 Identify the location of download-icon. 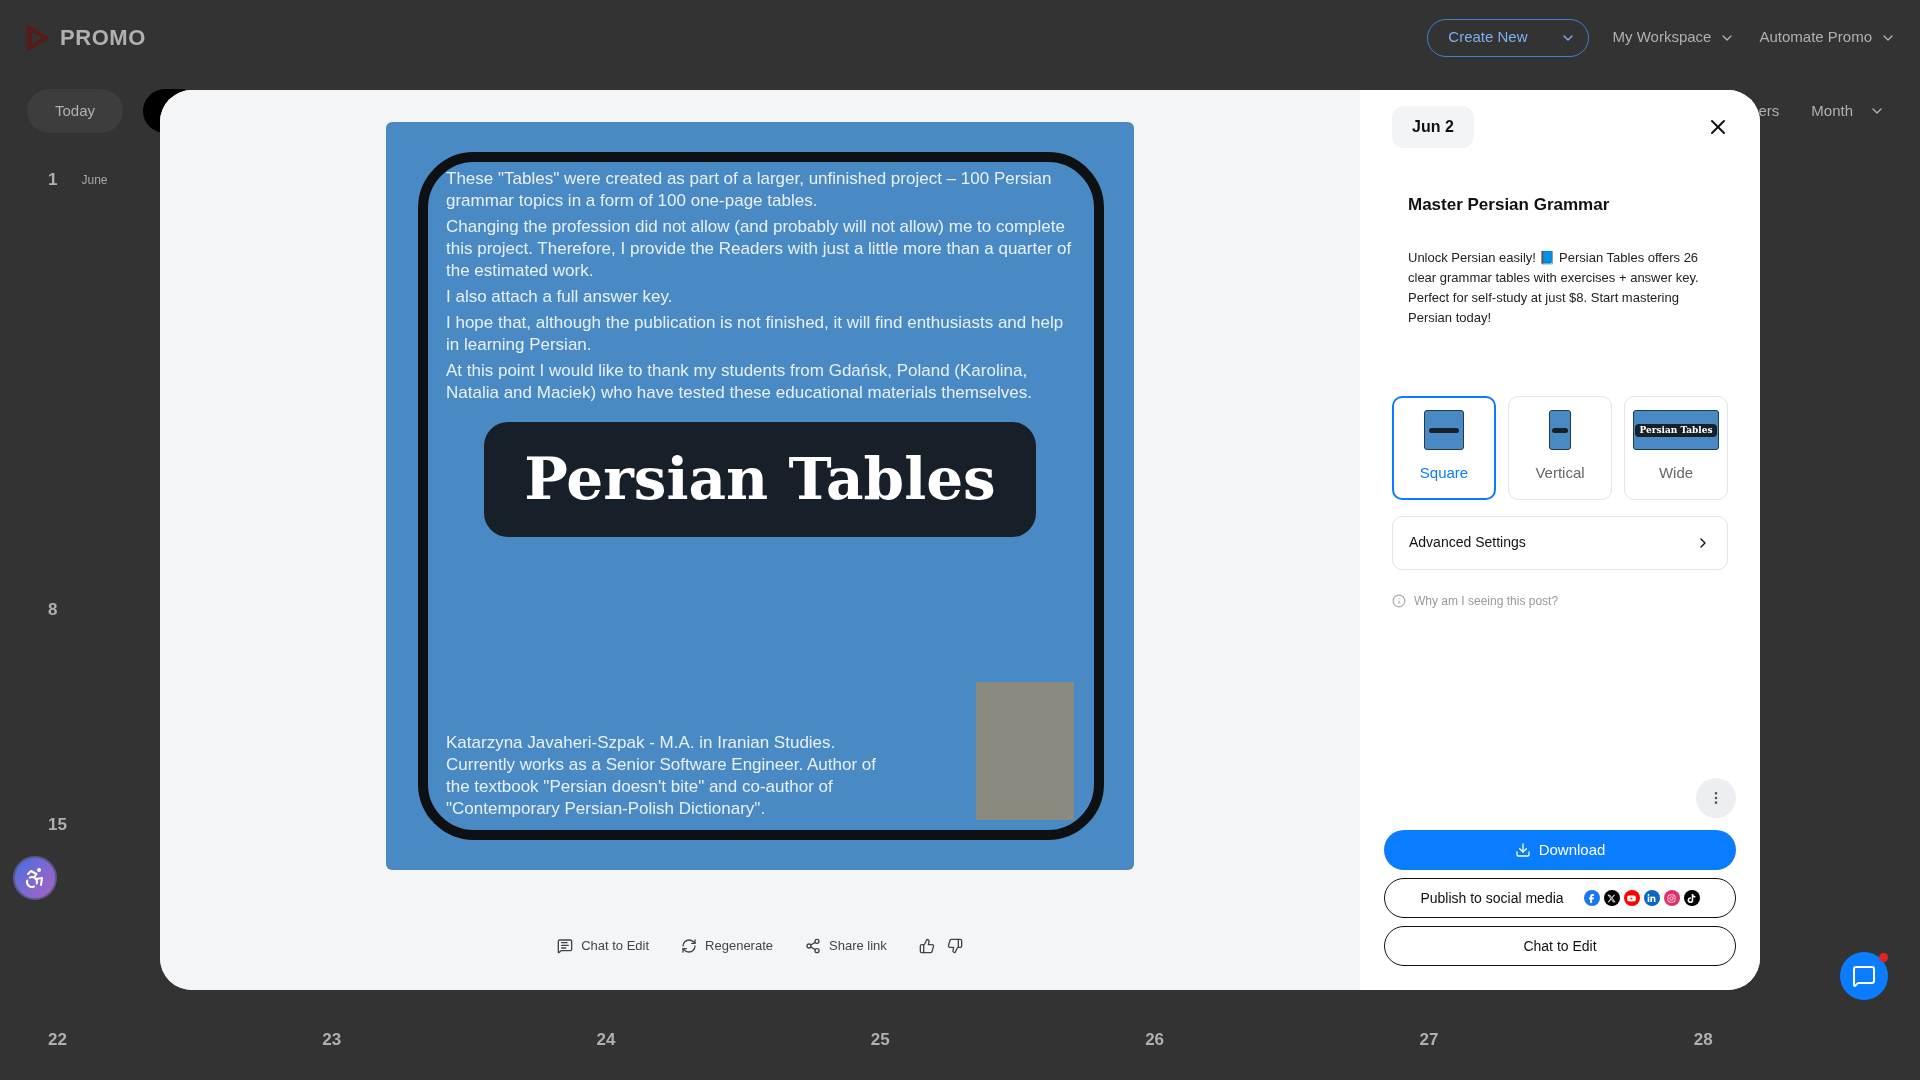
(1522, 850).